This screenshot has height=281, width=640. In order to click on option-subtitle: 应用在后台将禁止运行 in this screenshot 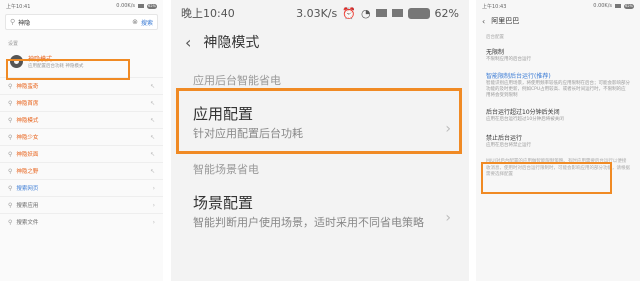, I will do `click(508, 145)`.